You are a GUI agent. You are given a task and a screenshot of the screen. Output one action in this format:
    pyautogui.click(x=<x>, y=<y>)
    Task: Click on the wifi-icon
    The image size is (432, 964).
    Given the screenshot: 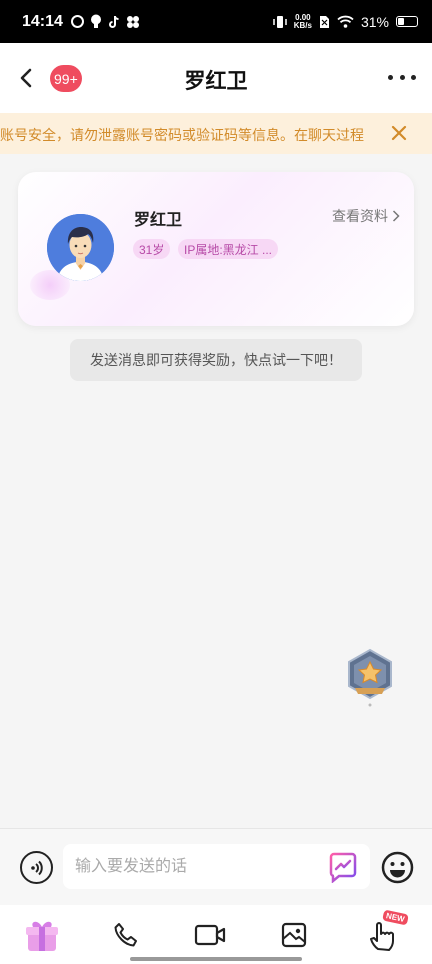 What is the action you would take?
    pyautogui.click(x=345, y=21)
    